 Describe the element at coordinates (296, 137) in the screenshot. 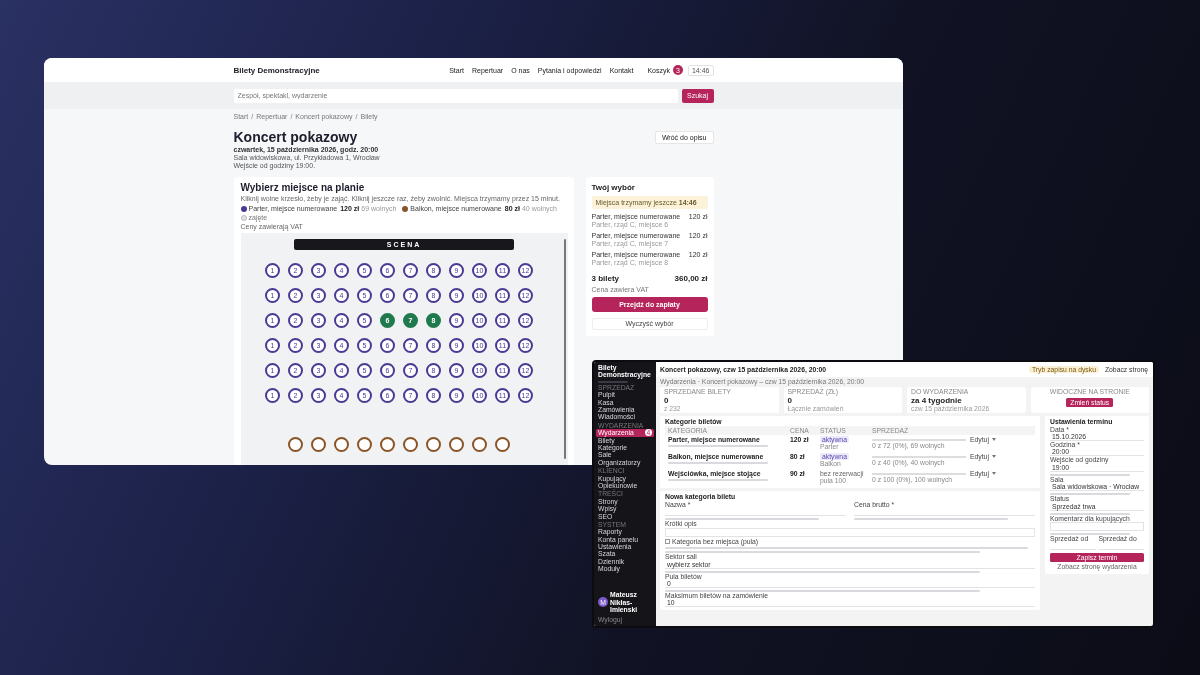

I see `event-title: Koncert pokazowy` at that location.